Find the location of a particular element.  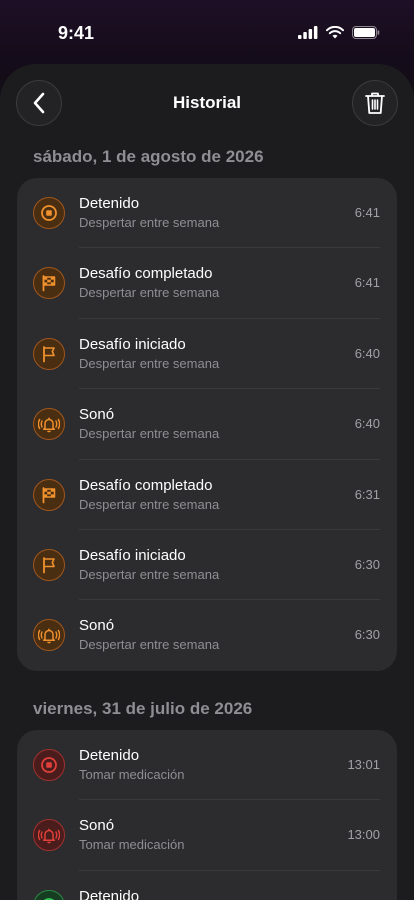

status-bar: 9:41 is located at coordinates (207, 32).